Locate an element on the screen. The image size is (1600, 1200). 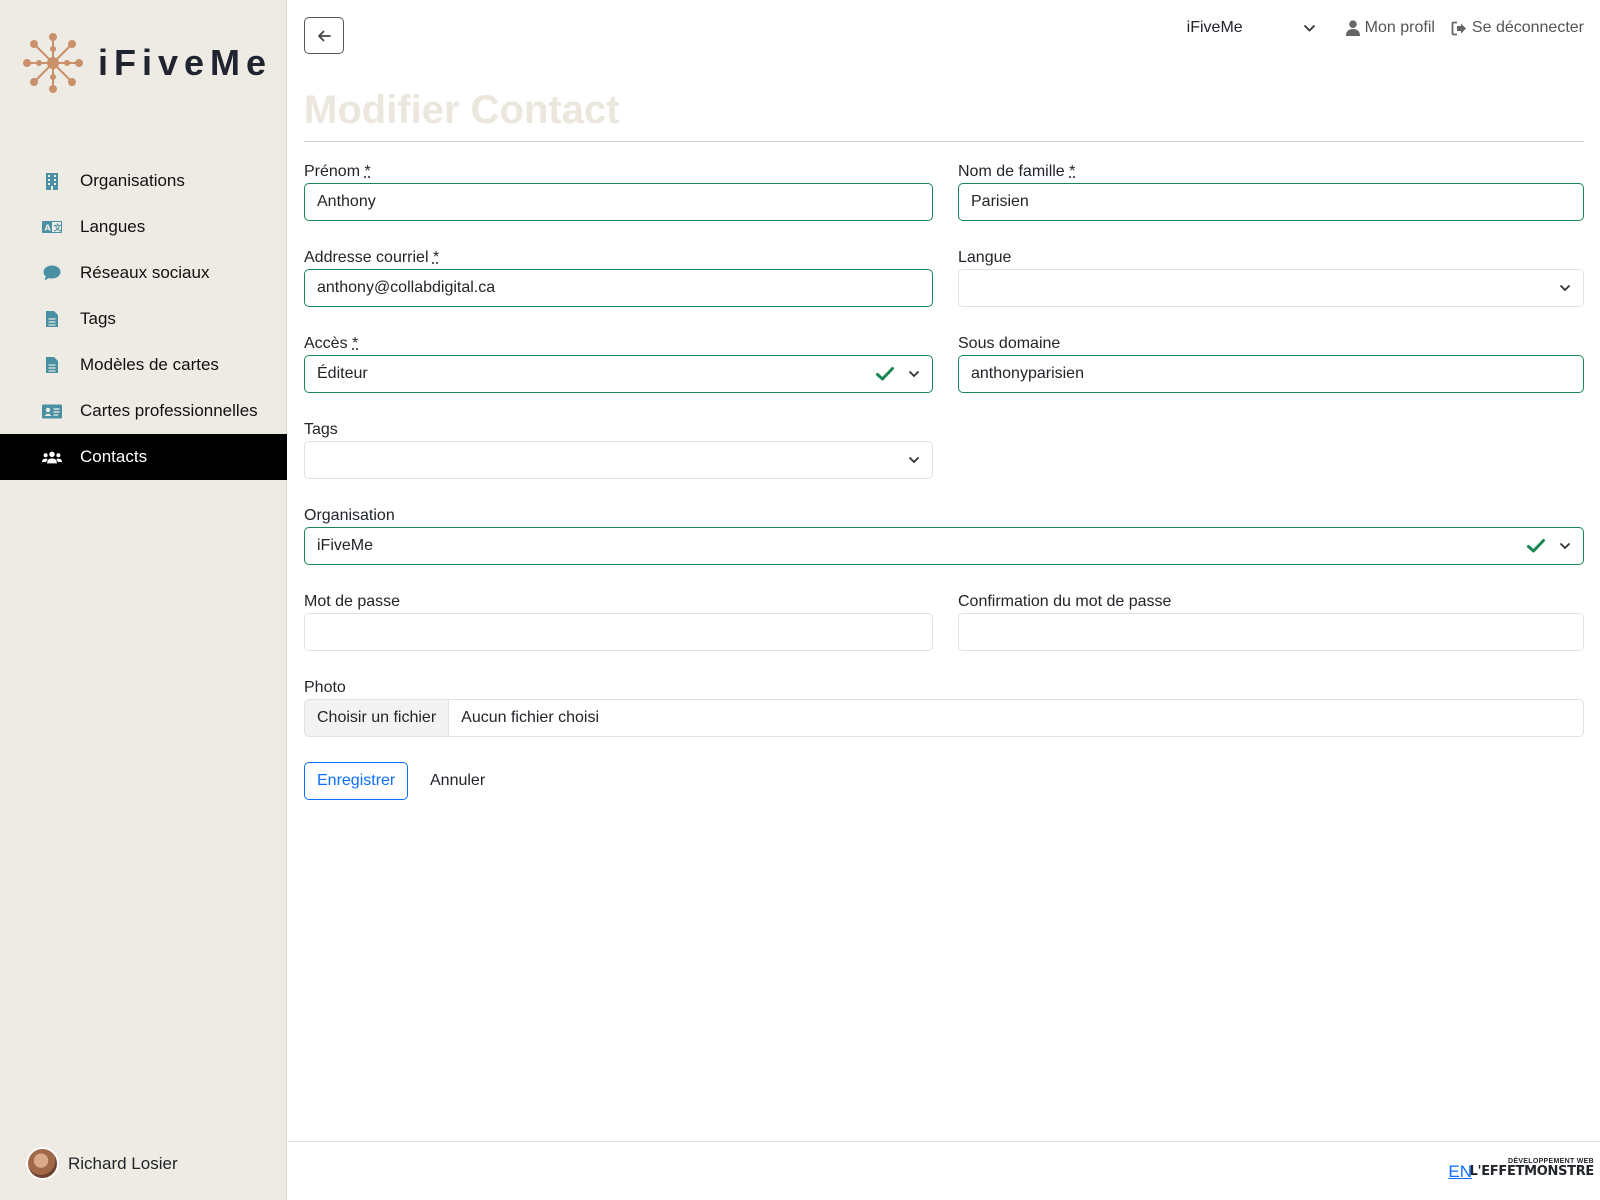
profile-link: Mon profil is located at coordinates (1390, 28).